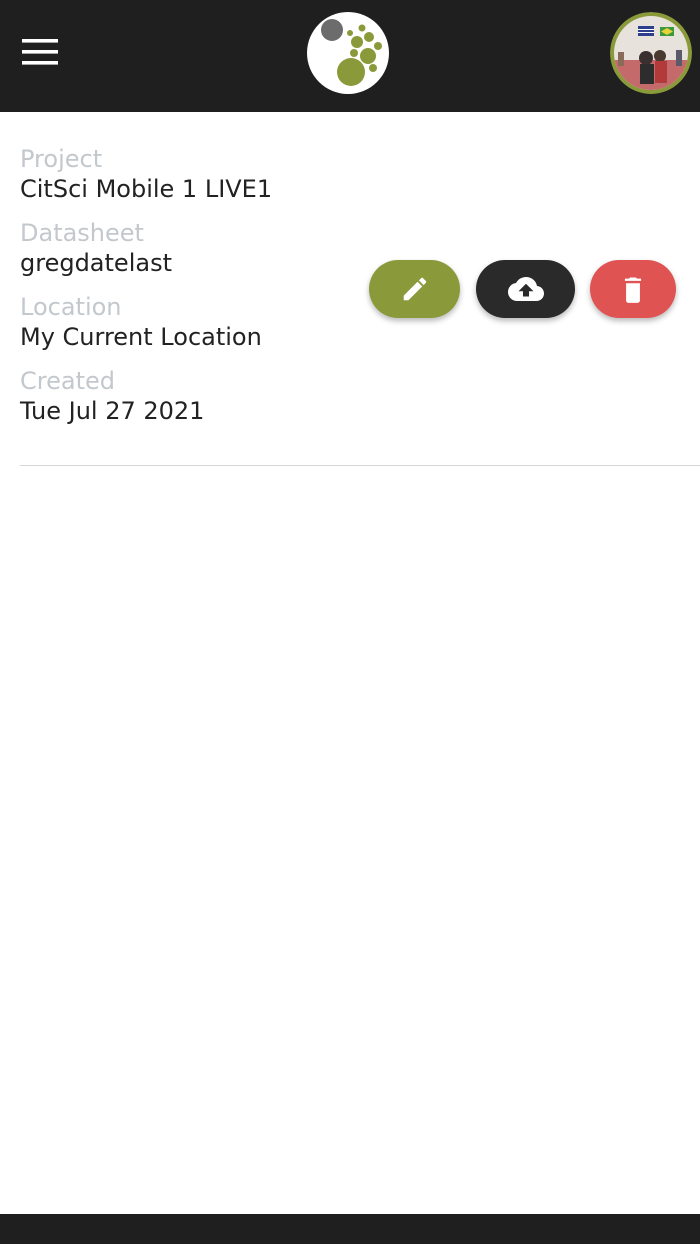 The image size is (700, 1244). I want to click on datasheet-value: gregdatelast, so click(96, 263).